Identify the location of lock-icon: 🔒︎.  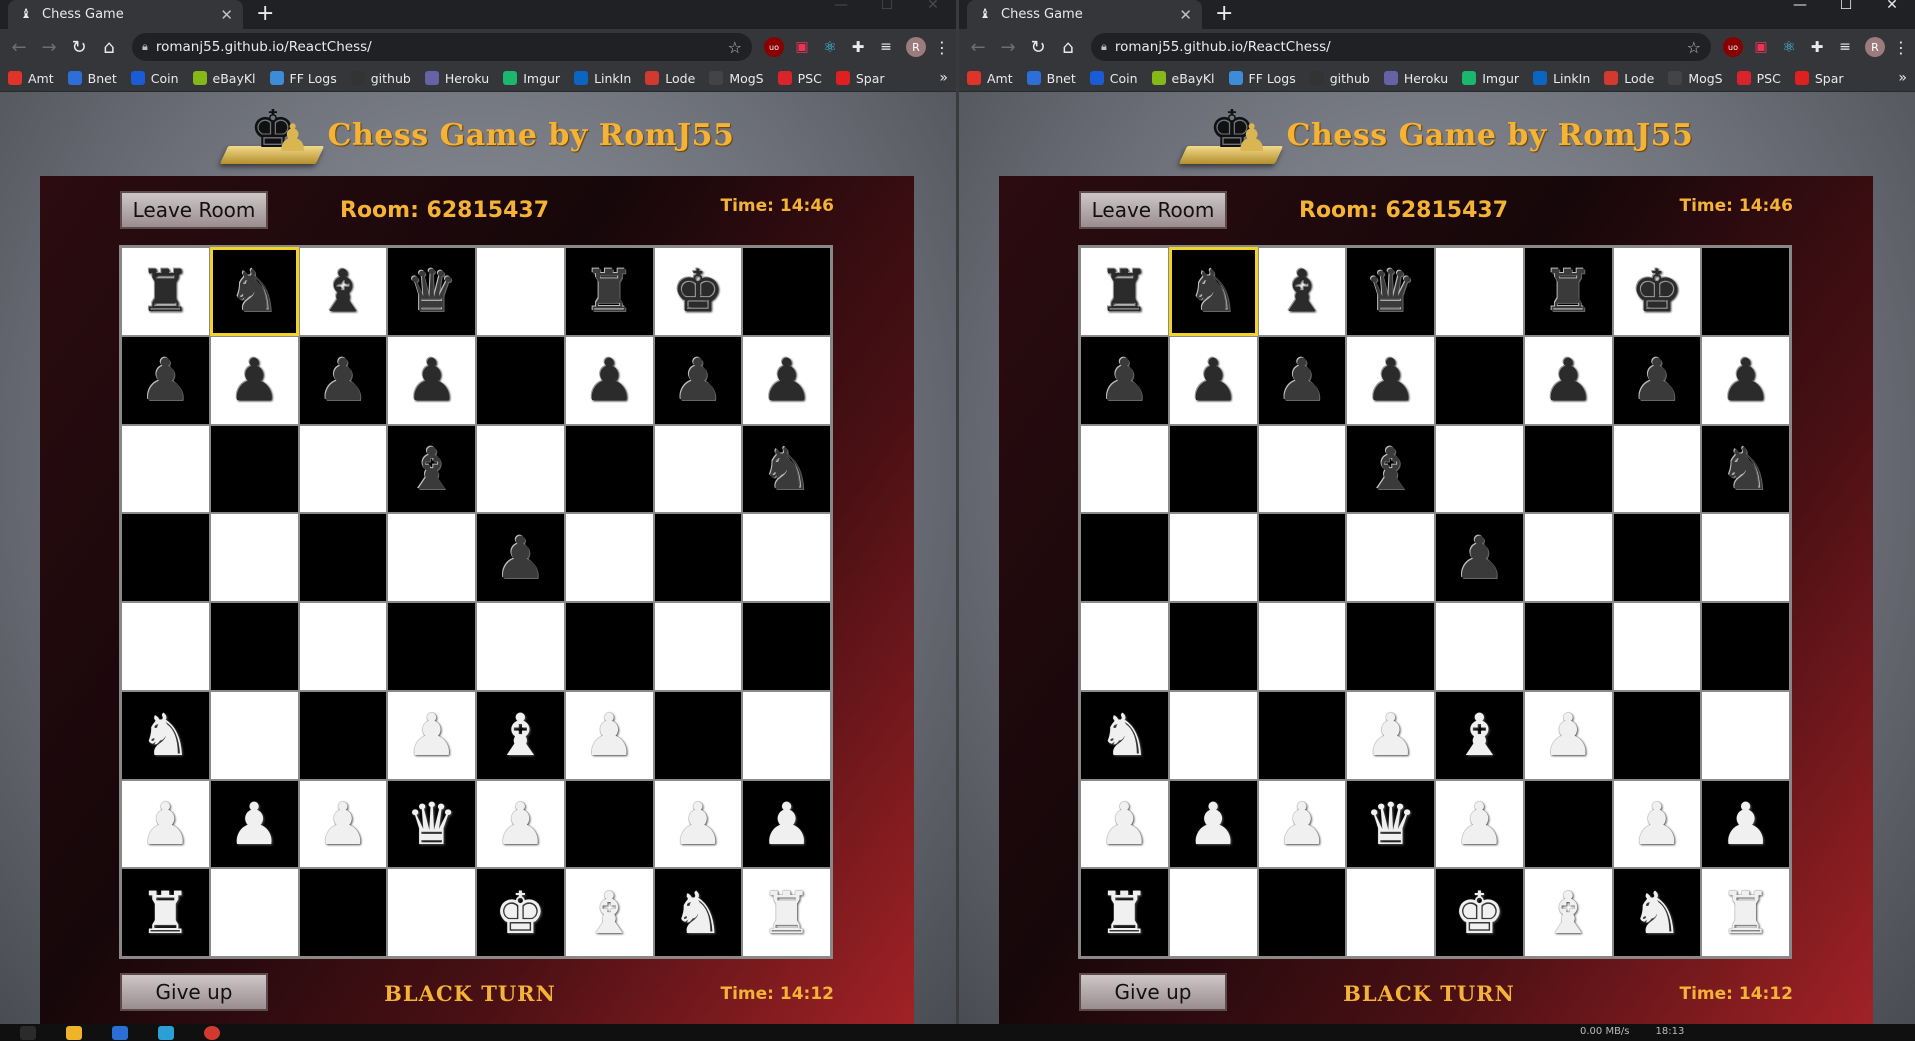
(1104, 47).